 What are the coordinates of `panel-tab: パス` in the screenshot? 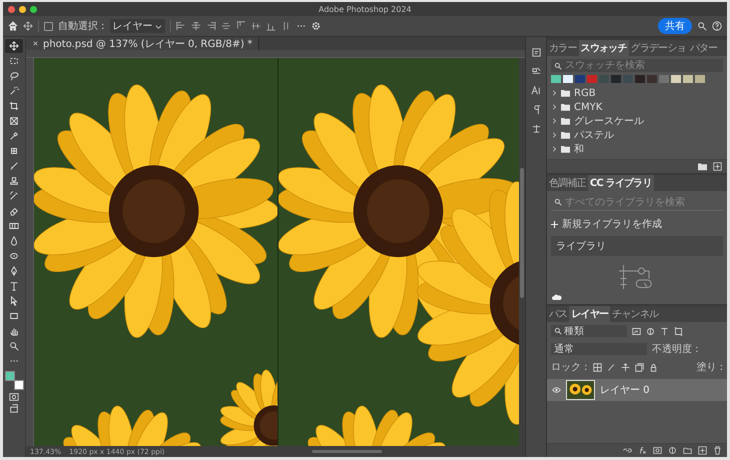 It's located at (558, 314).